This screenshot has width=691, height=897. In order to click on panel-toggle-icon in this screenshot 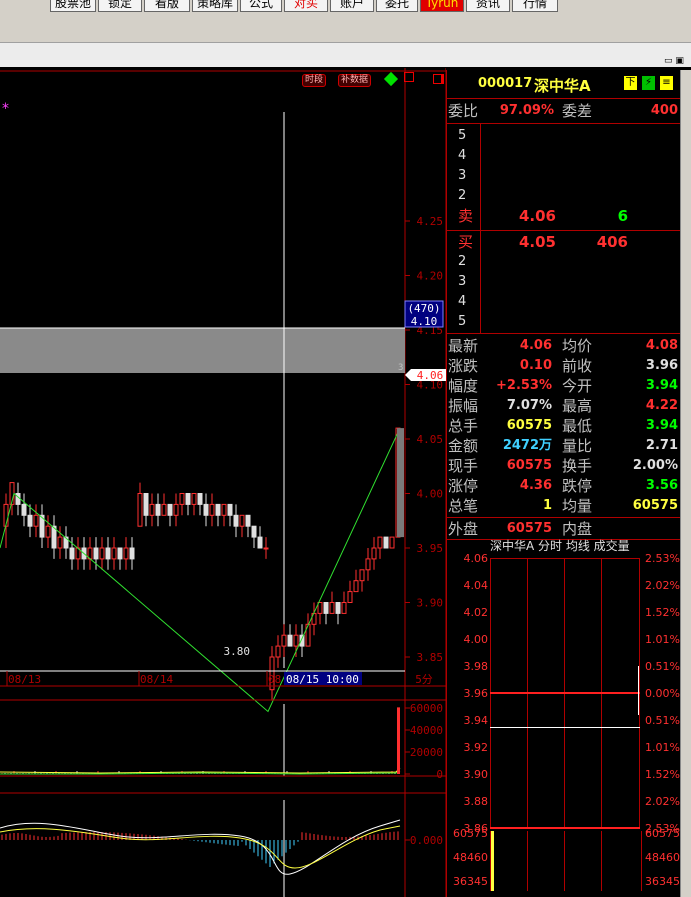, I will do `click(438, 79)`.